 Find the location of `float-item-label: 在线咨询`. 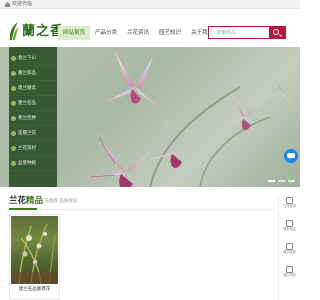

float-item-label: 在线咨询 is located at coordinates (289, 206).